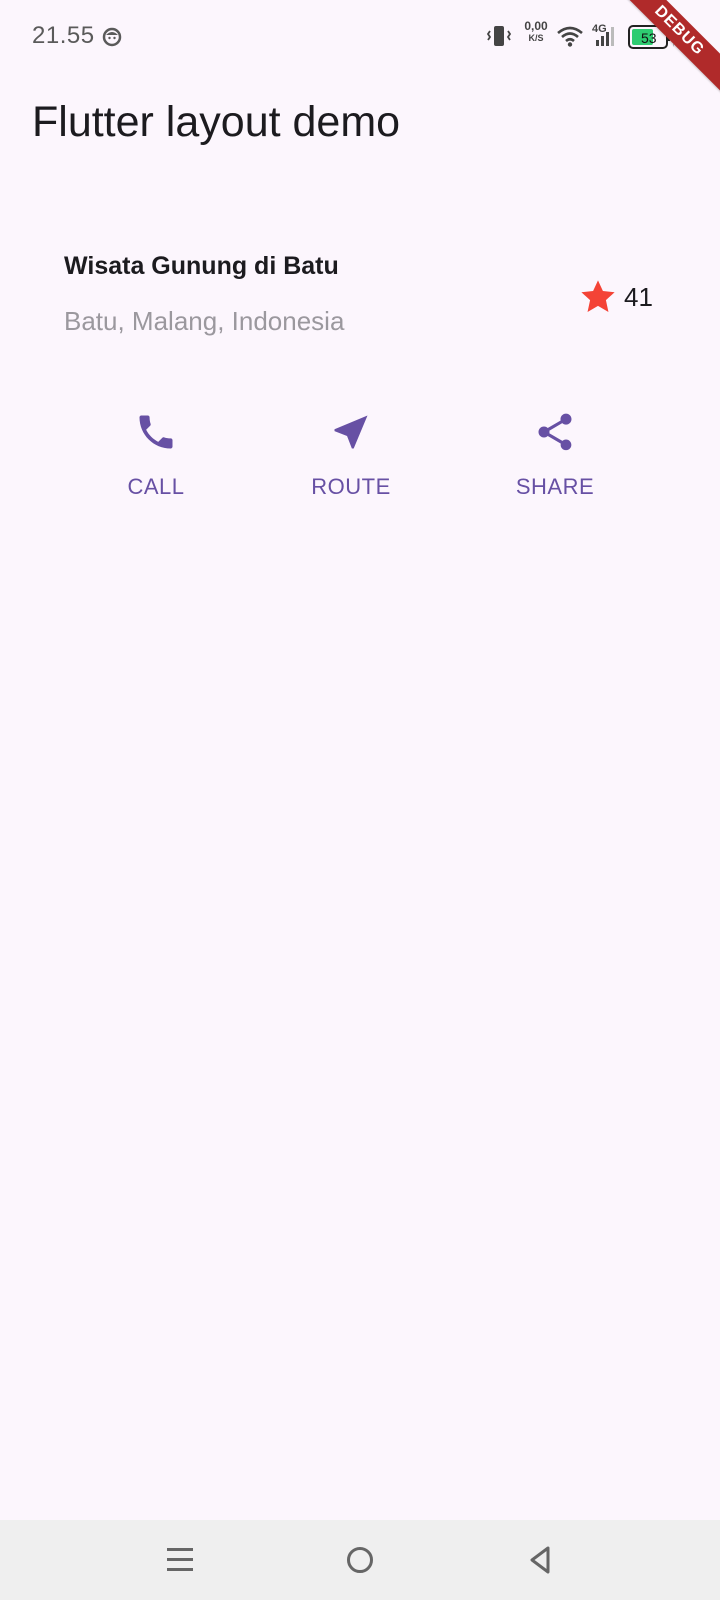 Image resolution: width=720 pixels, height=1600 pixels. I want to click on cellular-signal-icon: 4G, so click(603, 34).